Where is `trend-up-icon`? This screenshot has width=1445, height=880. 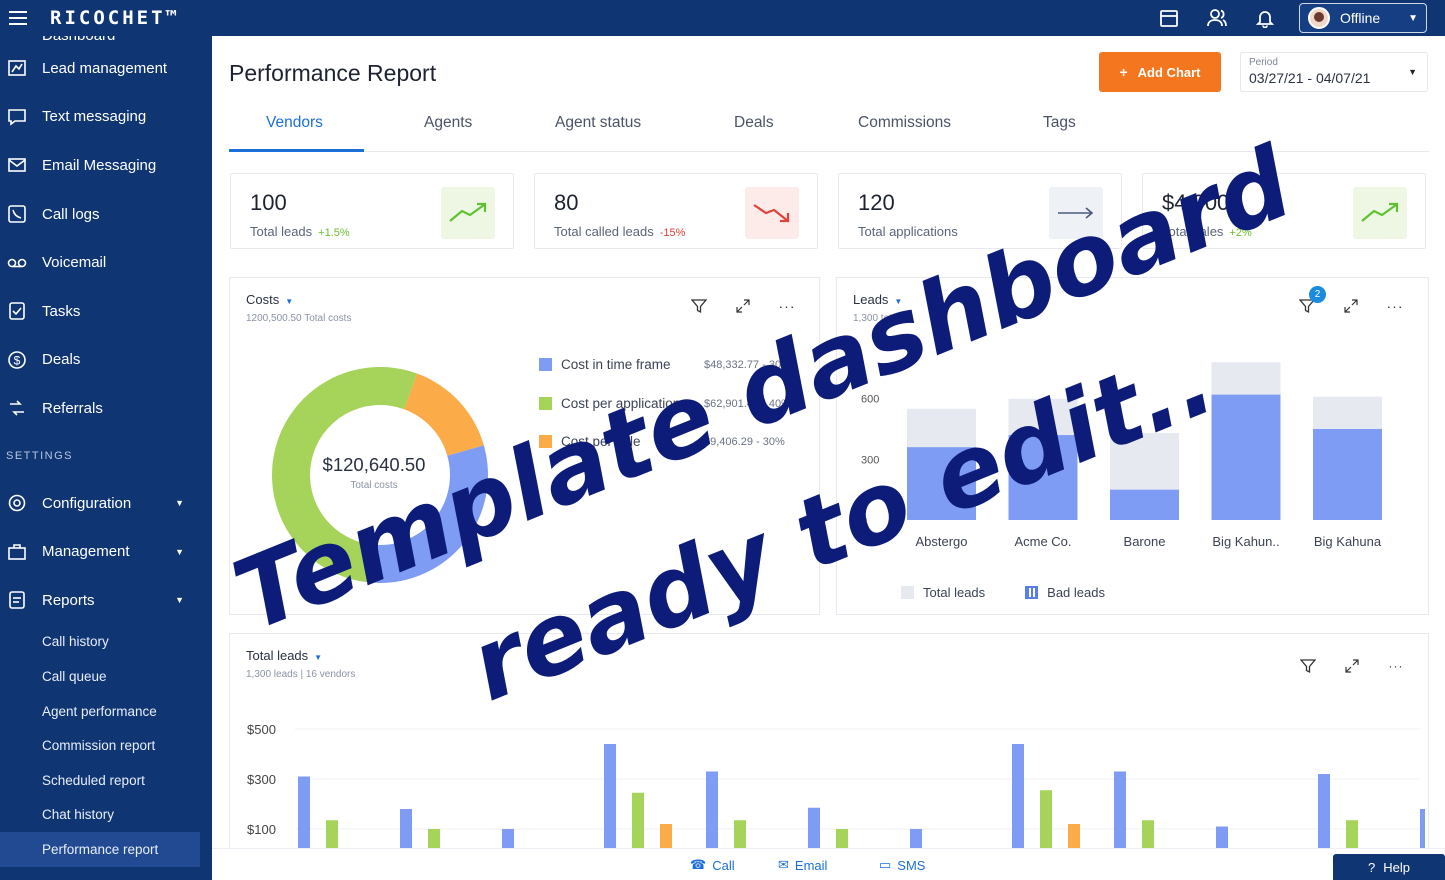 trend-up-icon is located at coordinates (468, 213).